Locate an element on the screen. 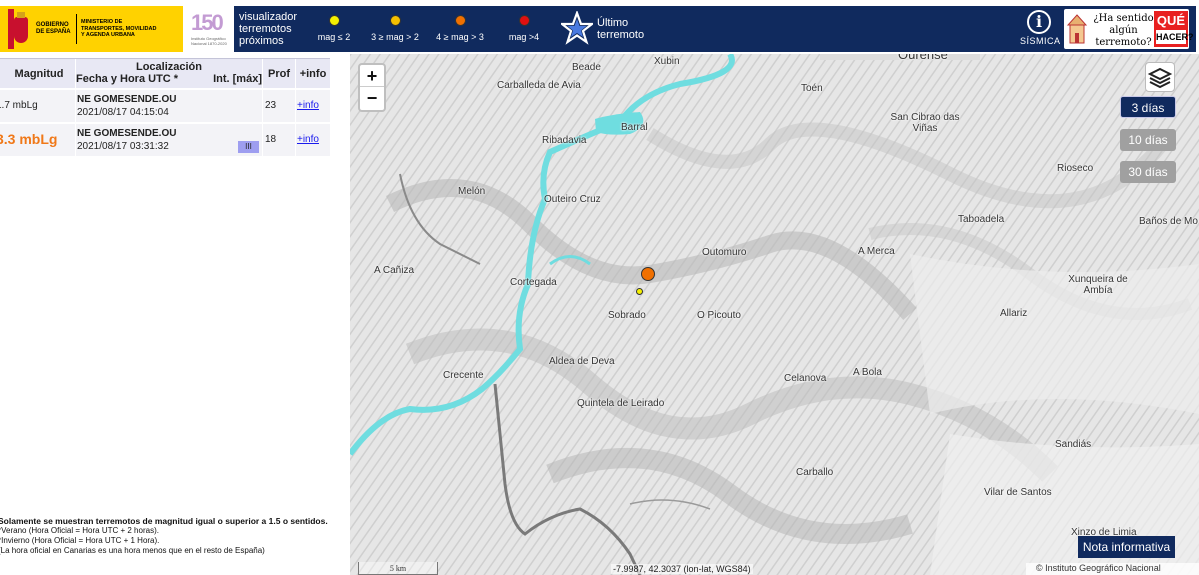  place-label: A Bola is located at coordinates (867, 372).